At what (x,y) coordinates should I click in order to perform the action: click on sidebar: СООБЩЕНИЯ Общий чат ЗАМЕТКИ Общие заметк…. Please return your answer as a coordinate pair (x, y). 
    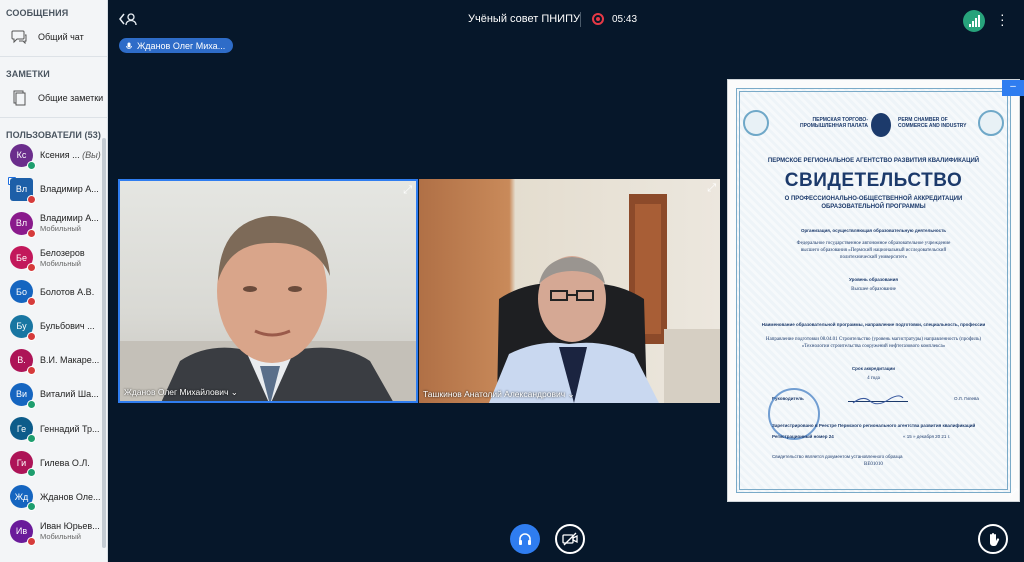
    Looking at the image, I should click on (54, 281).